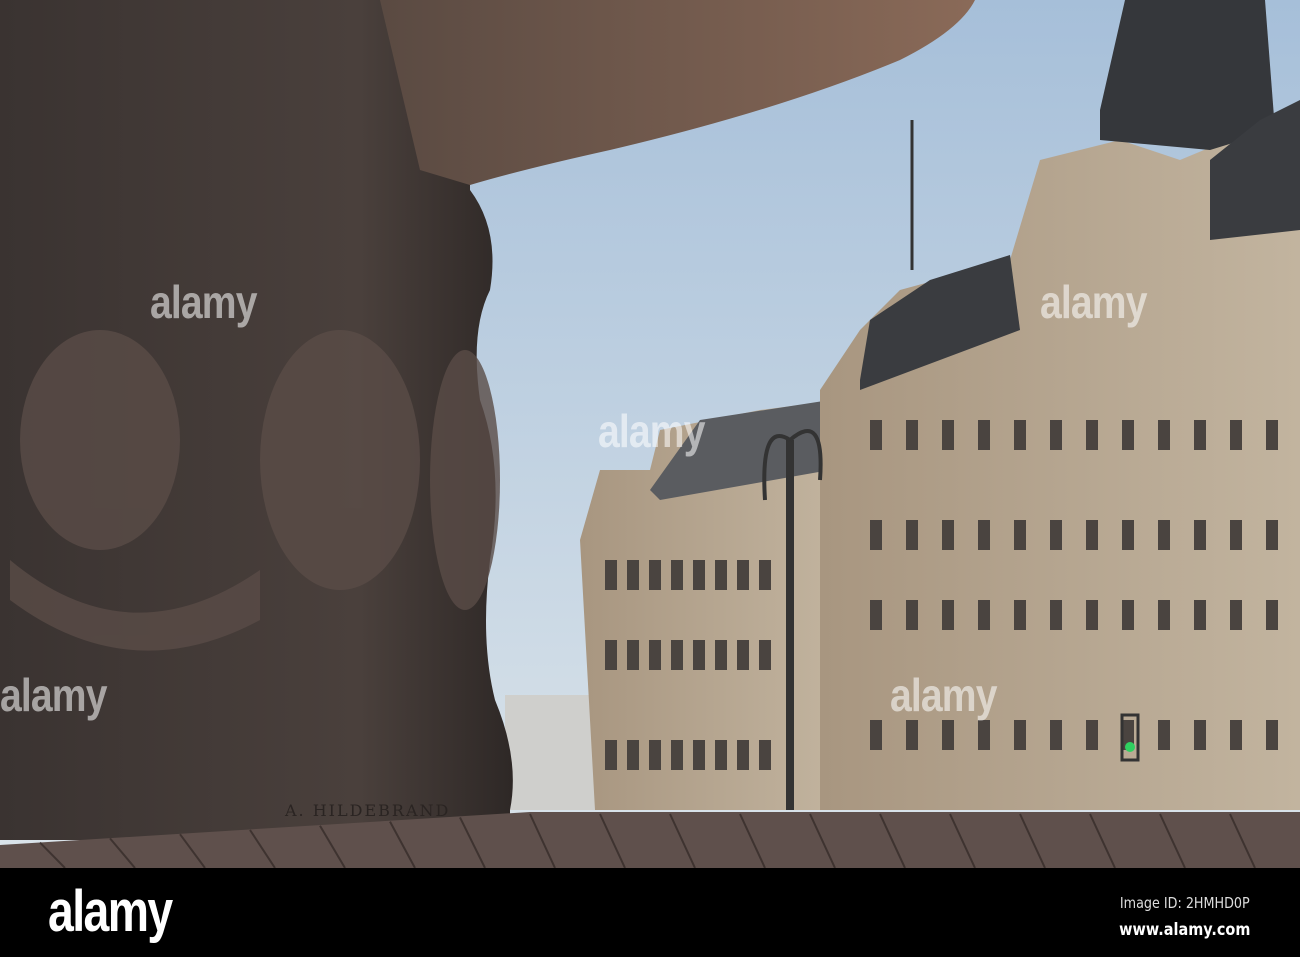 This screenshot has height=957, width=1300. I want to click on inscription: A. HILDEBRAND, so click(367, 810).